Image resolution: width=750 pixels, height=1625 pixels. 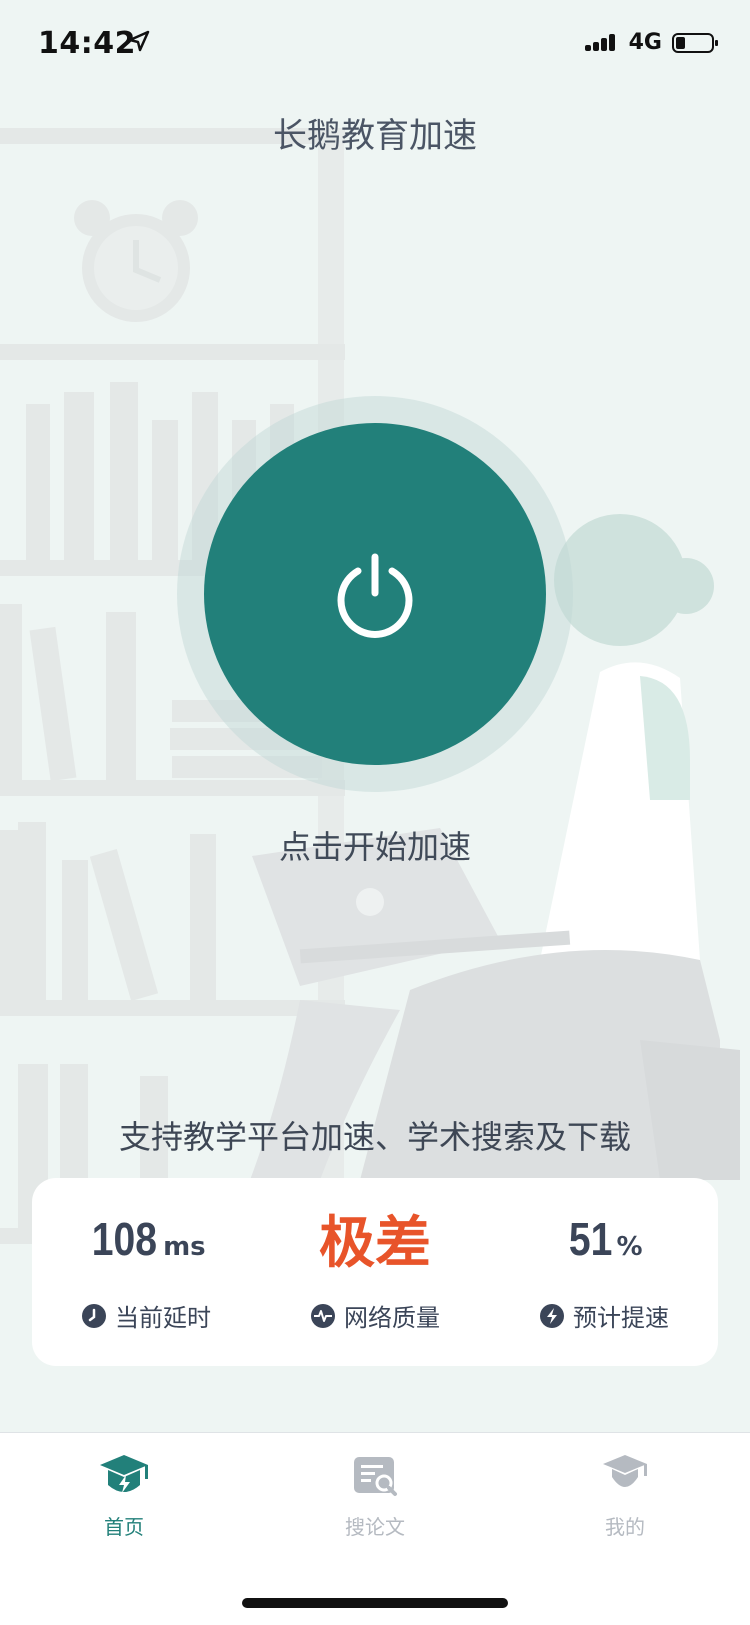 I want to click on location-arrow-icon, so click(x=139, y=41).